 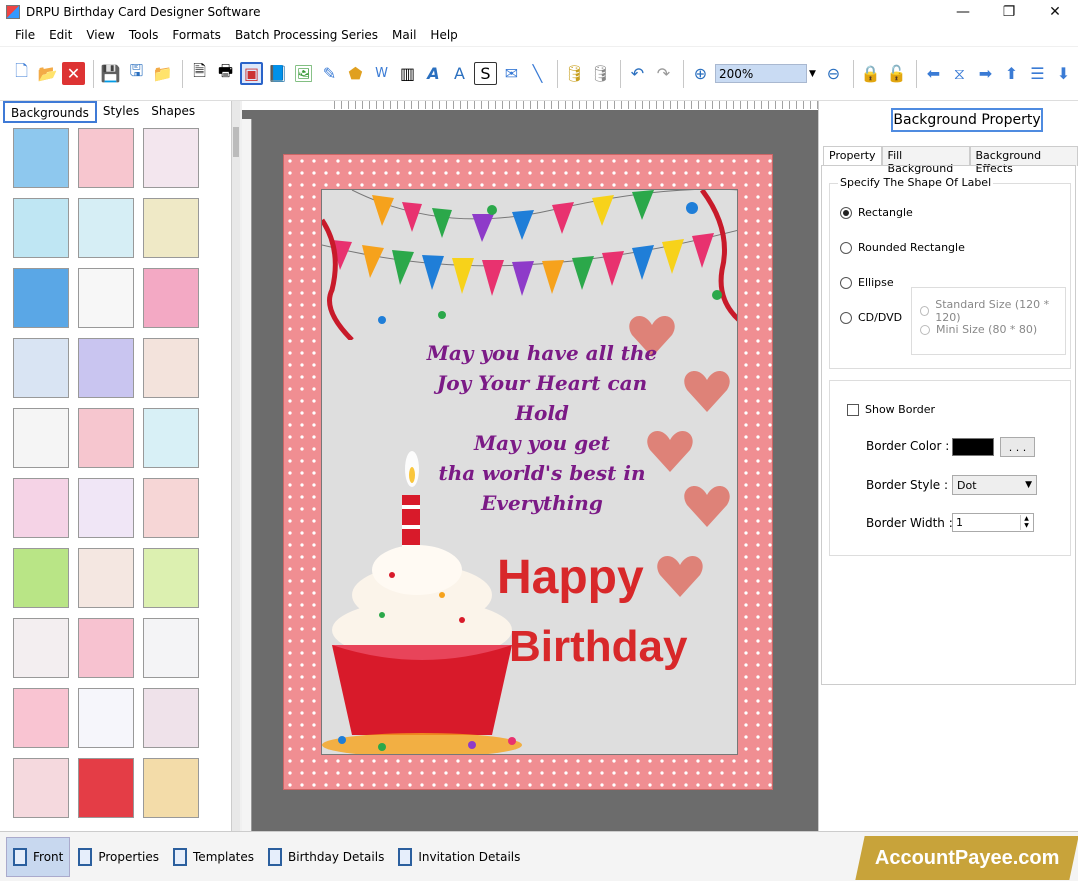 What do you see at coordinates (443, 35) in the screenshot?
I see `menu-help: Help` at bounding box center [443, 35].